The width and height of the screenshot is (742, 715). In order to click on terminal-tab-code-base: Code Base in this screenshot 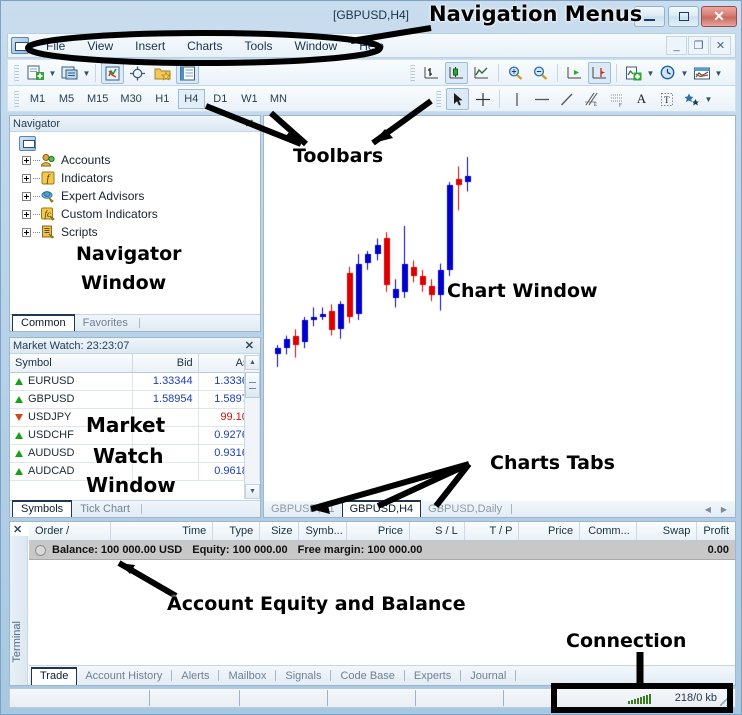, I will do `click(367, 677)`.